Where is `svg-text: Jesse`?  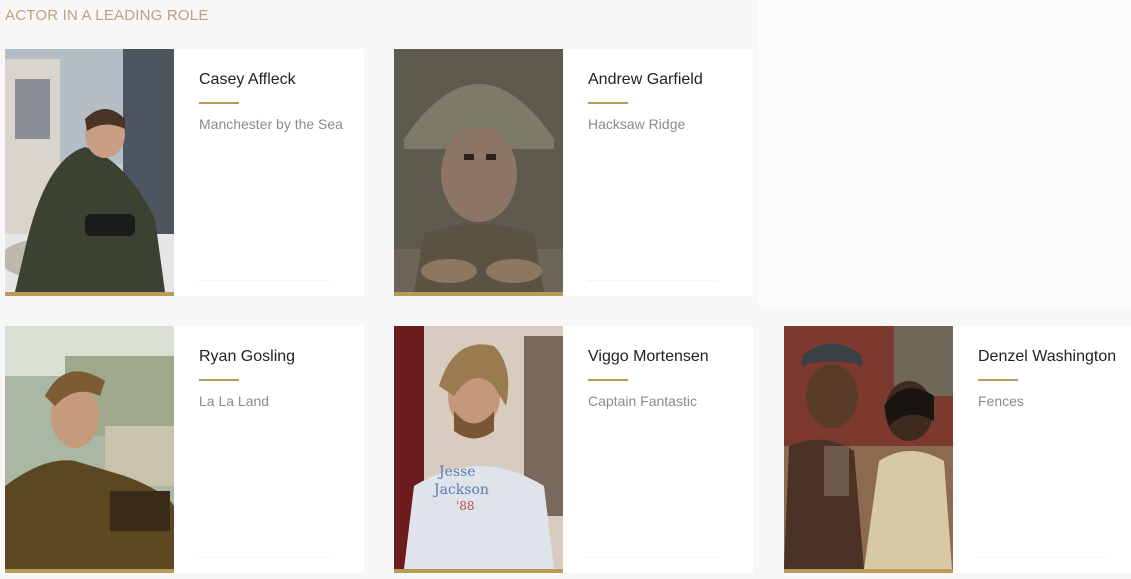 svg-text: Jesse is located at coordinates (456, 472).